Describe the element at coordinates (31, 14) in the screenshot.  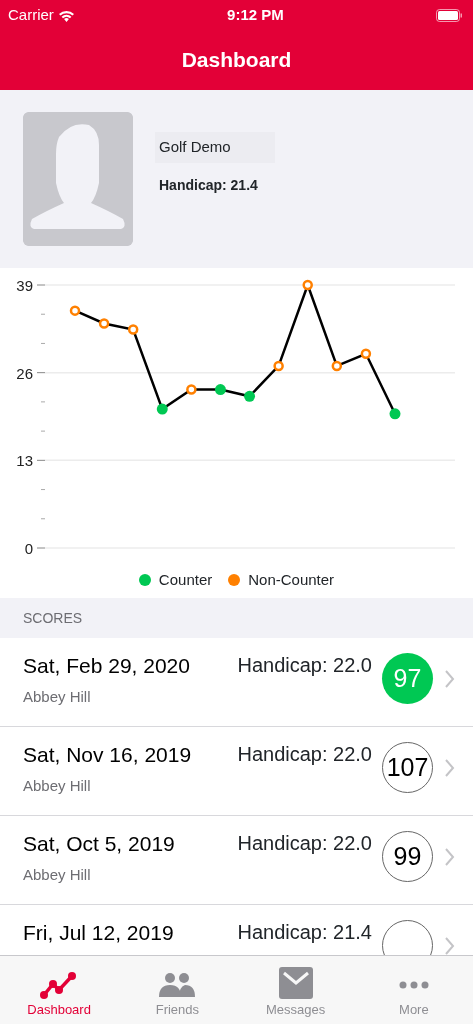
I see `carrier-text: Carrier` at that location.